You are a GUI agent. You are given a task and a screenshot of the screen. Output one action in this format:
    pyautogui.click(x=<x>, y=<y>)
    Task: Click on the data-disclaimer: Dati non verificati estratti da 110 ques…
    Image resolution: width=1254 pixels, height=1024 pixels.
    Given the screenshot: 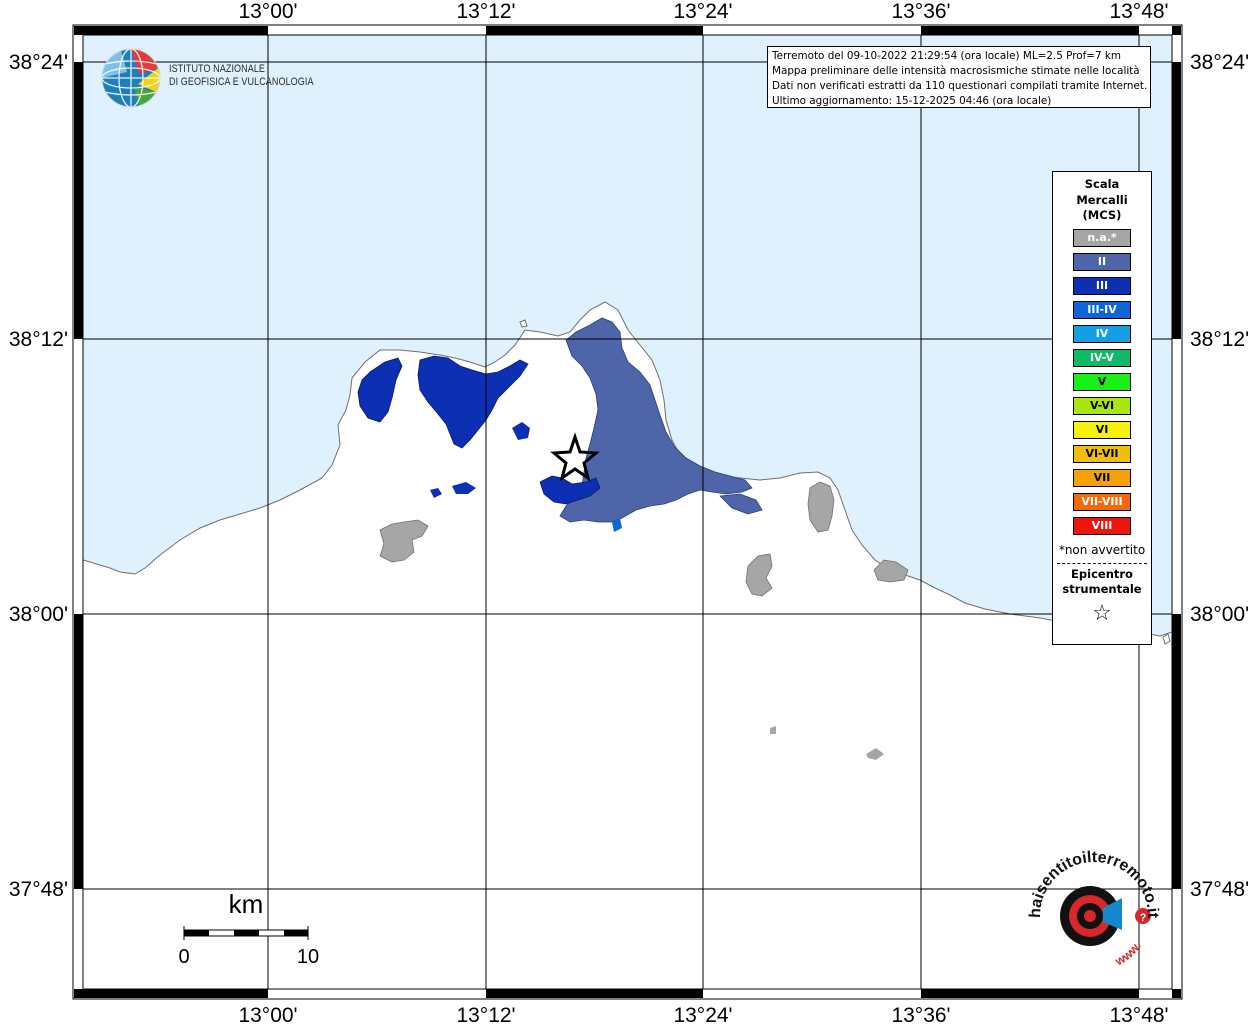 What is the action you would take?
    pyautogui.click(x=960, y=86)
    